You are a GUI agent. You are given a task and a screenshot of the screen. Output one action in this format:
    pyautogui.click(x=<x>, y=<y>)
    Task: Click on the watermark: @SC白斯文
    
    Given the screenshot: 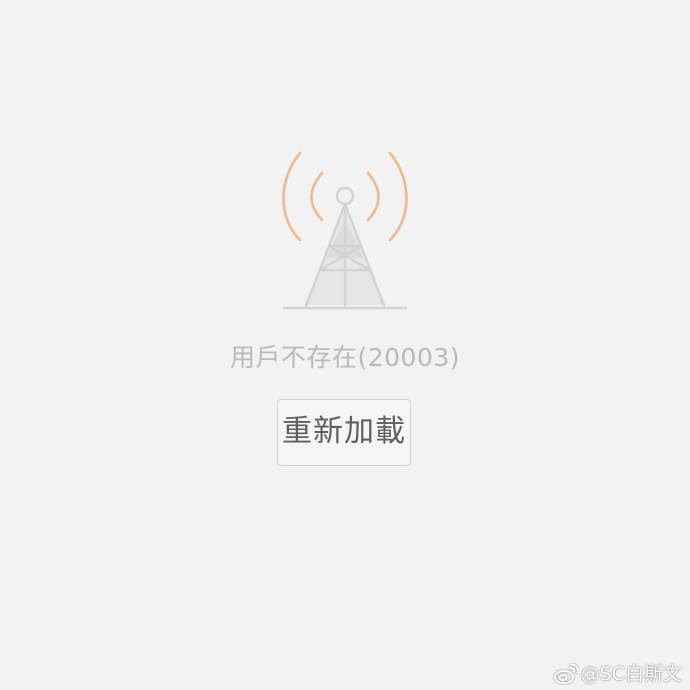 What is the action you would take?
    pyautogui.click(x=617, y=674)
    